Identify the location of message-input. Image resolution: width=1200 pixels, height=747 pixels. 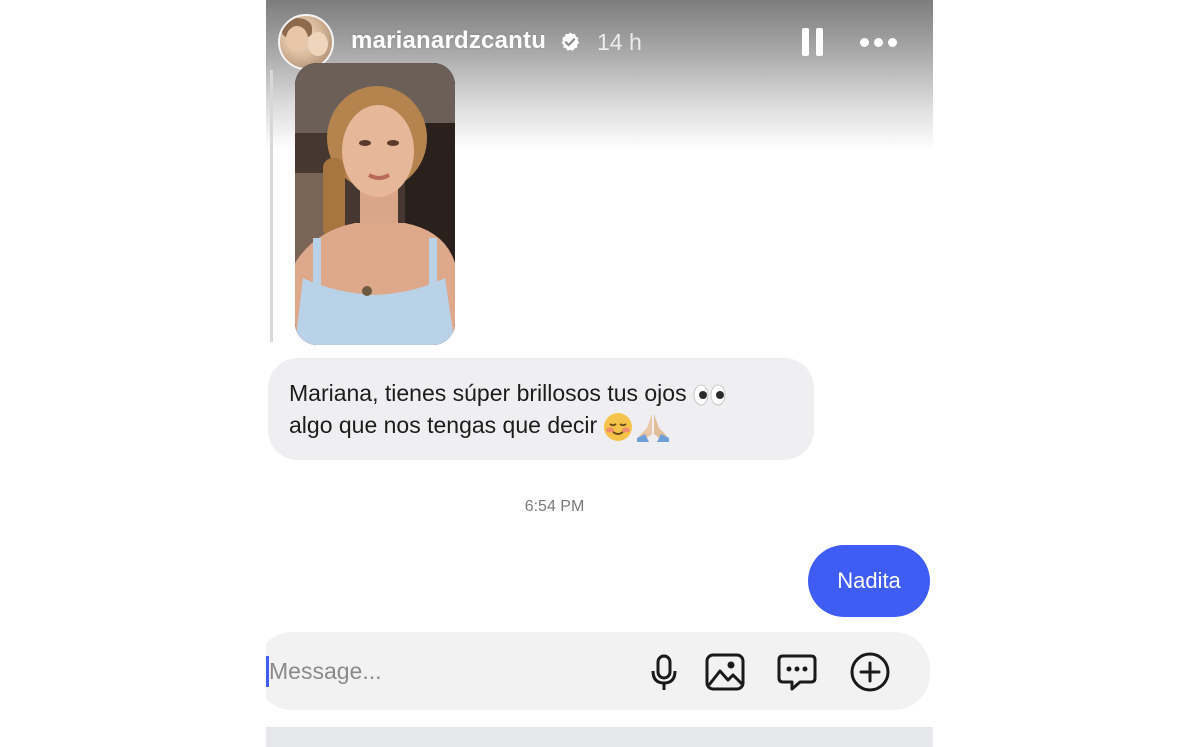
(434, 671).